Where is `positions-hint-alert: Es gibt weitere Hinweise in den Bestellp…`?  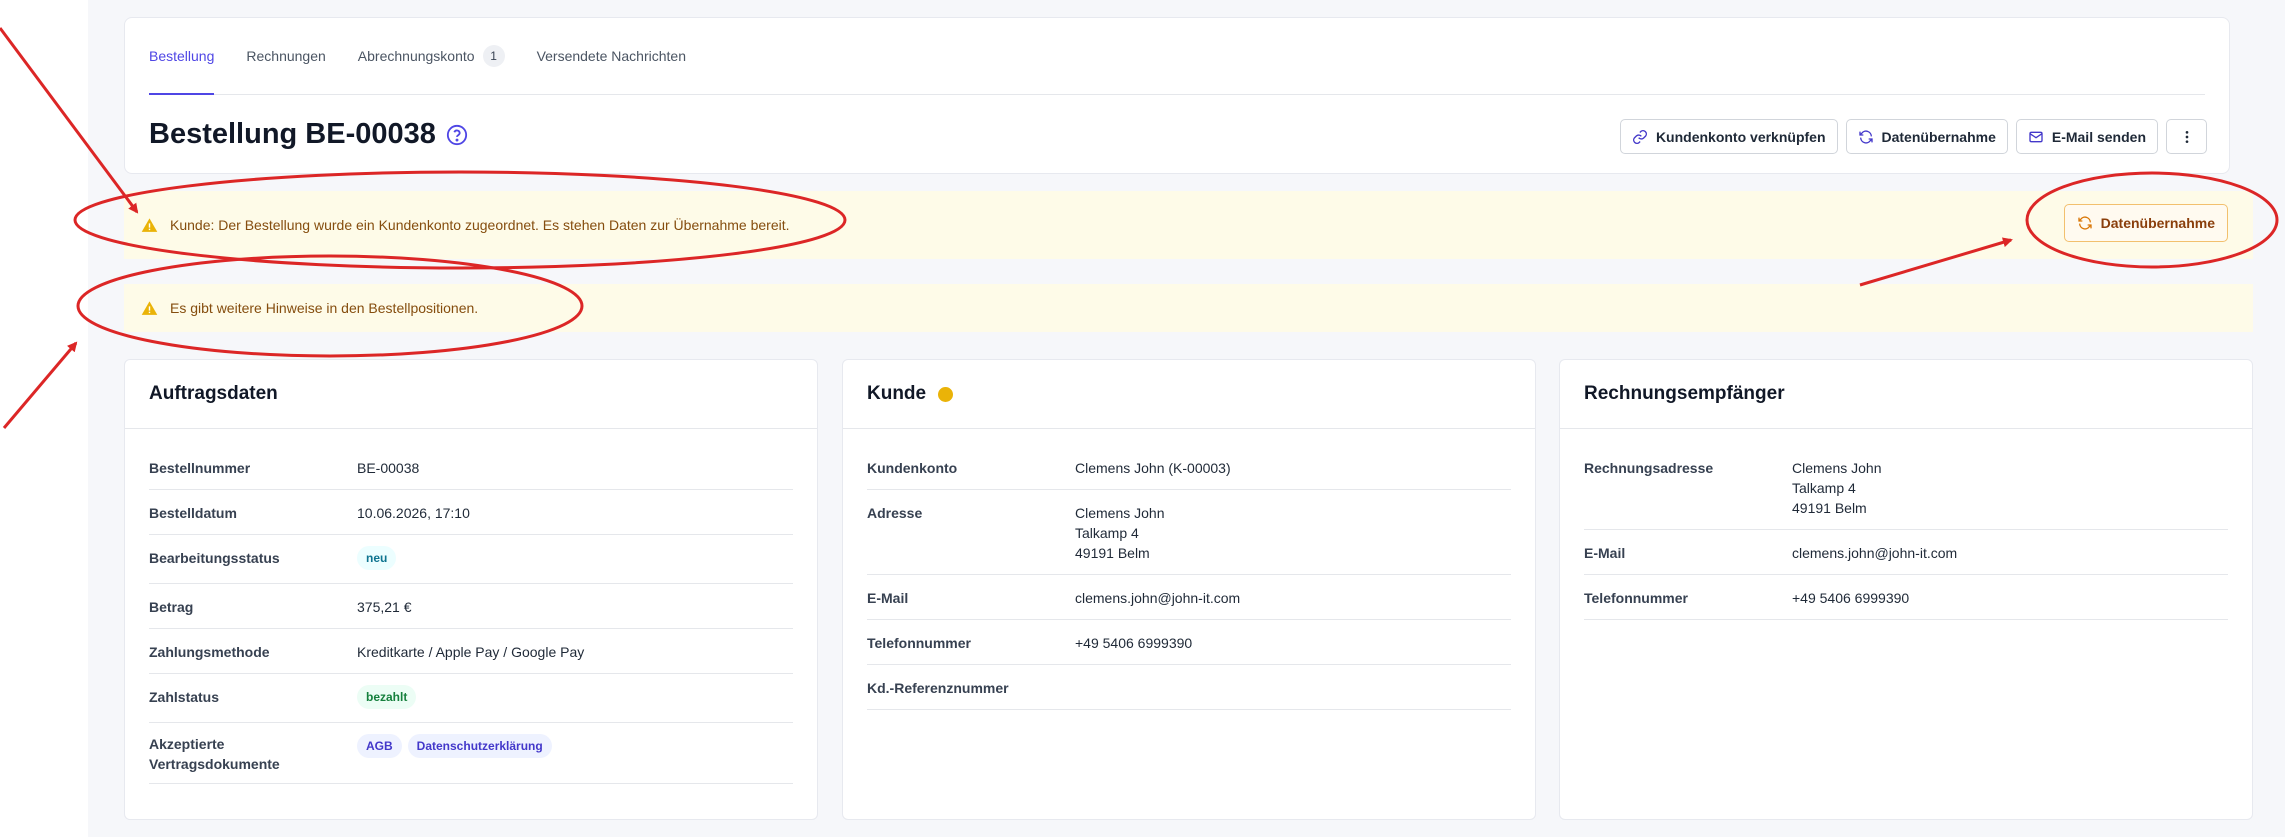
positions-hint-alert: Es gibt weitere Hinweise in den Bestellp… is located at coordinates (1188, 308).